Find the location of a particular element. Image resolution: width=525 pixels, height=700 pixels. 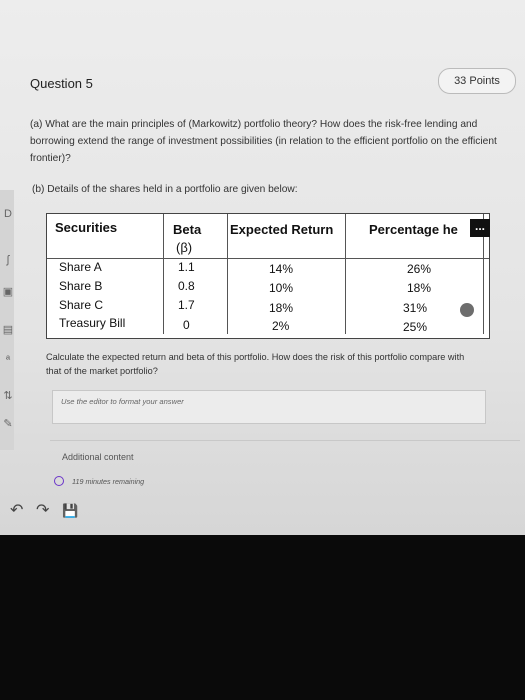

row-beta: 1.1 is located at coordinates (186, 267).